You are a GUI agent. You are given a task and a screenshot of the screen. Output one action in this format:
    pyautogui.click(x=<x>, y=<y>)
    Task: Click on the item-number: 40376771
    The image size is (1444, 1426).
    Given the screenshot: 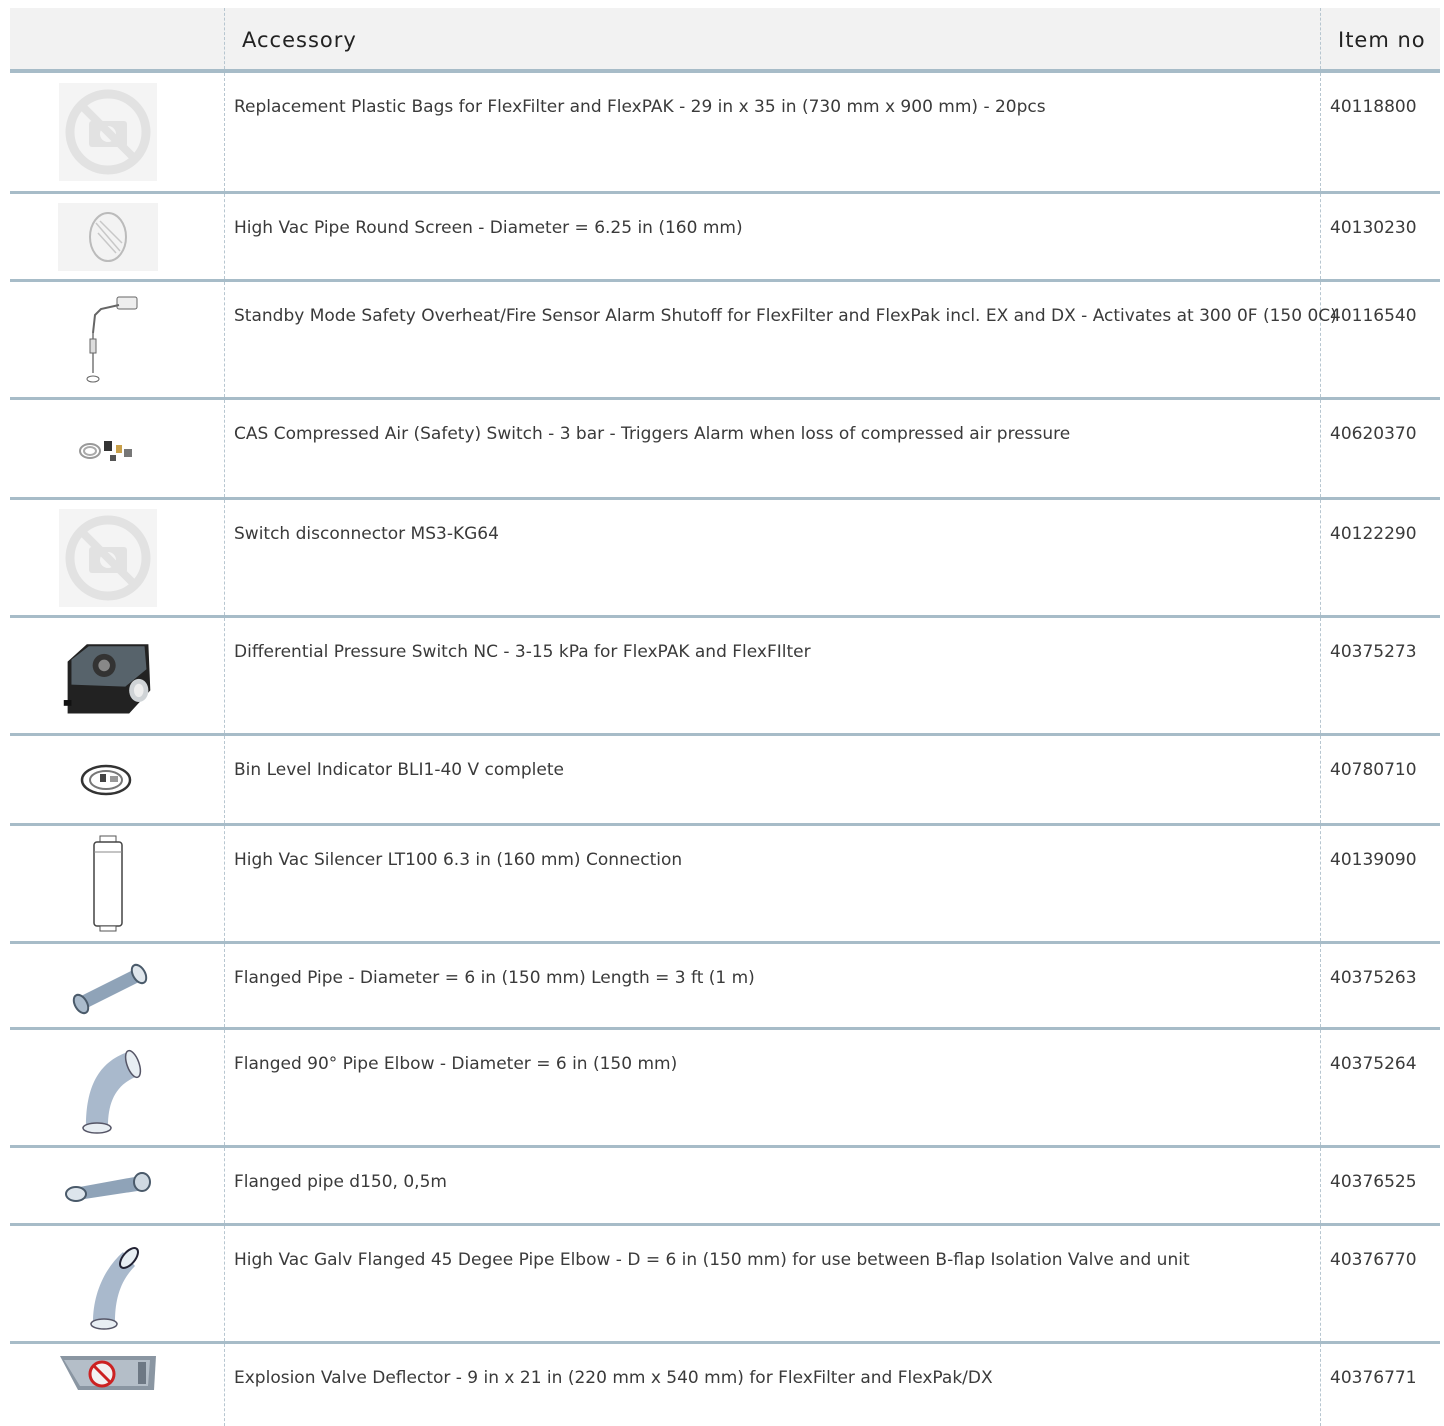 What is the action you would take?
    pyautogui.click(x=1373, y=1378)
    